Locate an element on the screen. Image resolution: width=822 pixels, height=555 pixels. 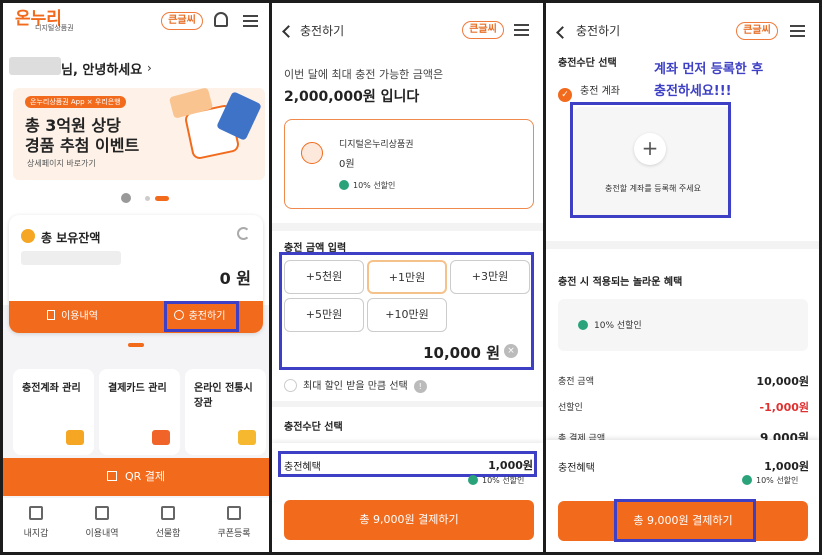
app-logo: 온누리 디지털상품권 is located at coordinates (44, 20).